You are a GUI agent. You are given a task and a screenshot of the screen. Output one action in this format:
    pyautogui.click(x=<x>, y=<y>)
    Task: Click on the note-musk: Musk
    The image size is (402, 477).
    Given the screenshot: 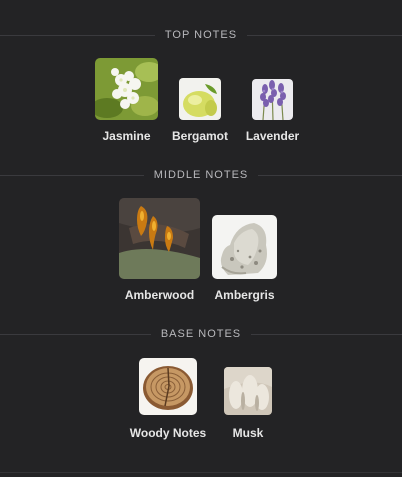 What is the action you would take?
    pyautogui.click(x=248, y=405)
    